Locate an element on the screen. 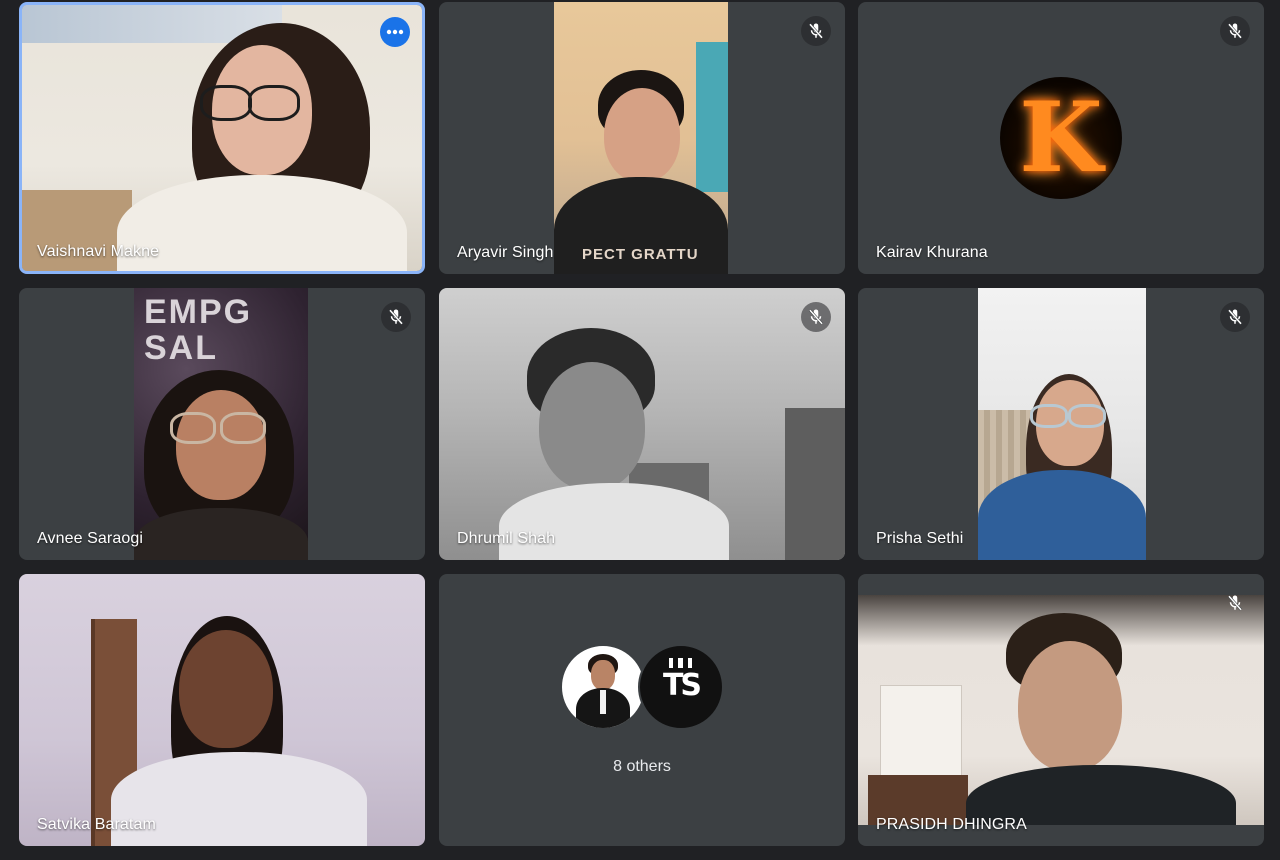  avatar: K is located at coordinates (1061, 138).